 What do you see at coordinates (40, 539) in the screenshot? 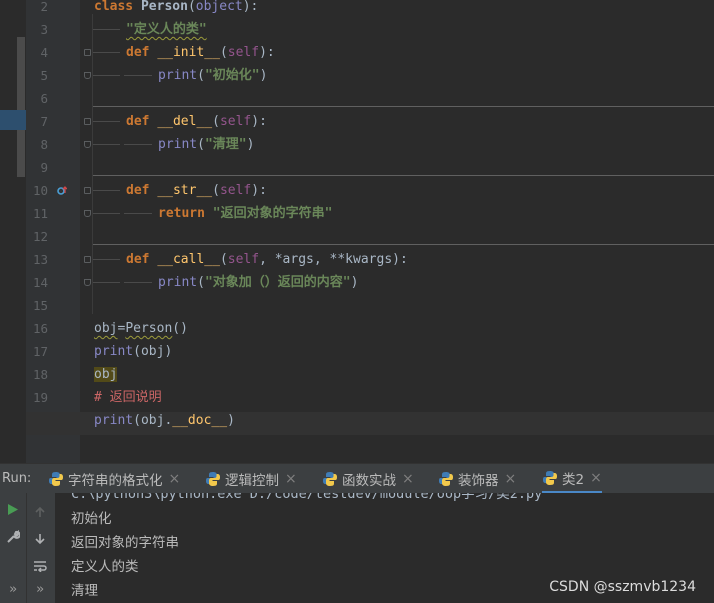
I see `down-arrow-icon` at bounding box center [40, 539].